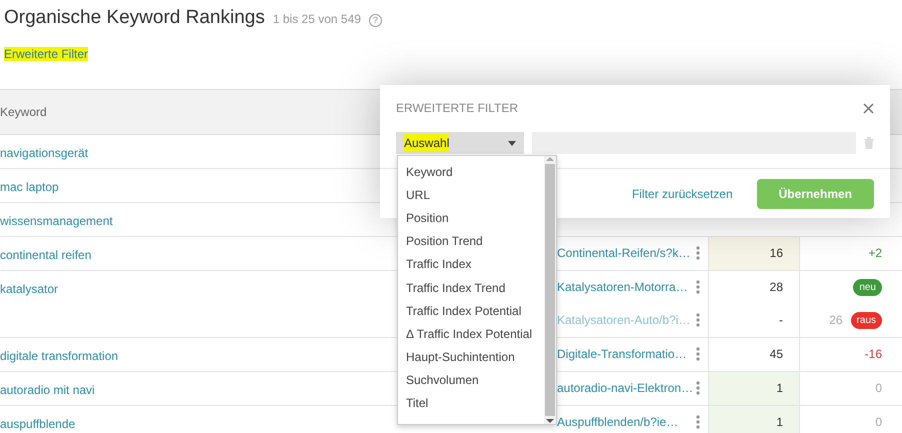  I want to click on keyword-link: mac laptop, so click(29, 187).